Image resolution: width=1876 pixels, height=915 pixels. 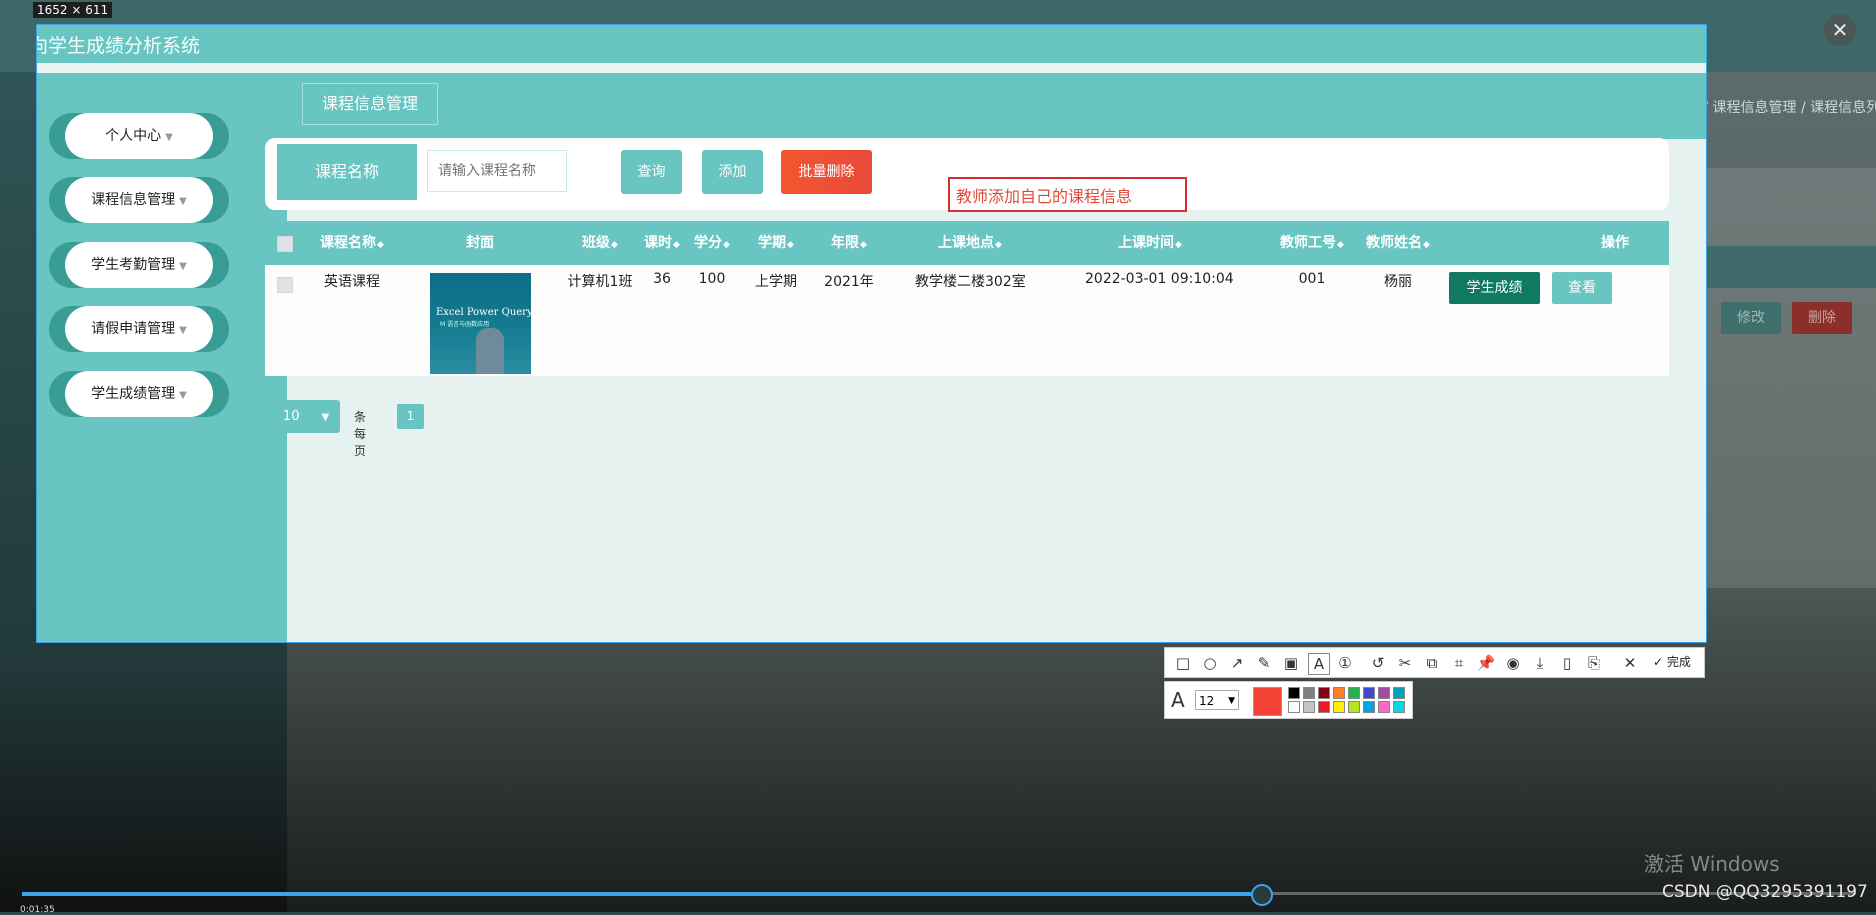 What do you see at coordinates (1567, 663) in the screenshot?
I see `long-screenshot-icon: ▯` at bounding box center [1567, 663].